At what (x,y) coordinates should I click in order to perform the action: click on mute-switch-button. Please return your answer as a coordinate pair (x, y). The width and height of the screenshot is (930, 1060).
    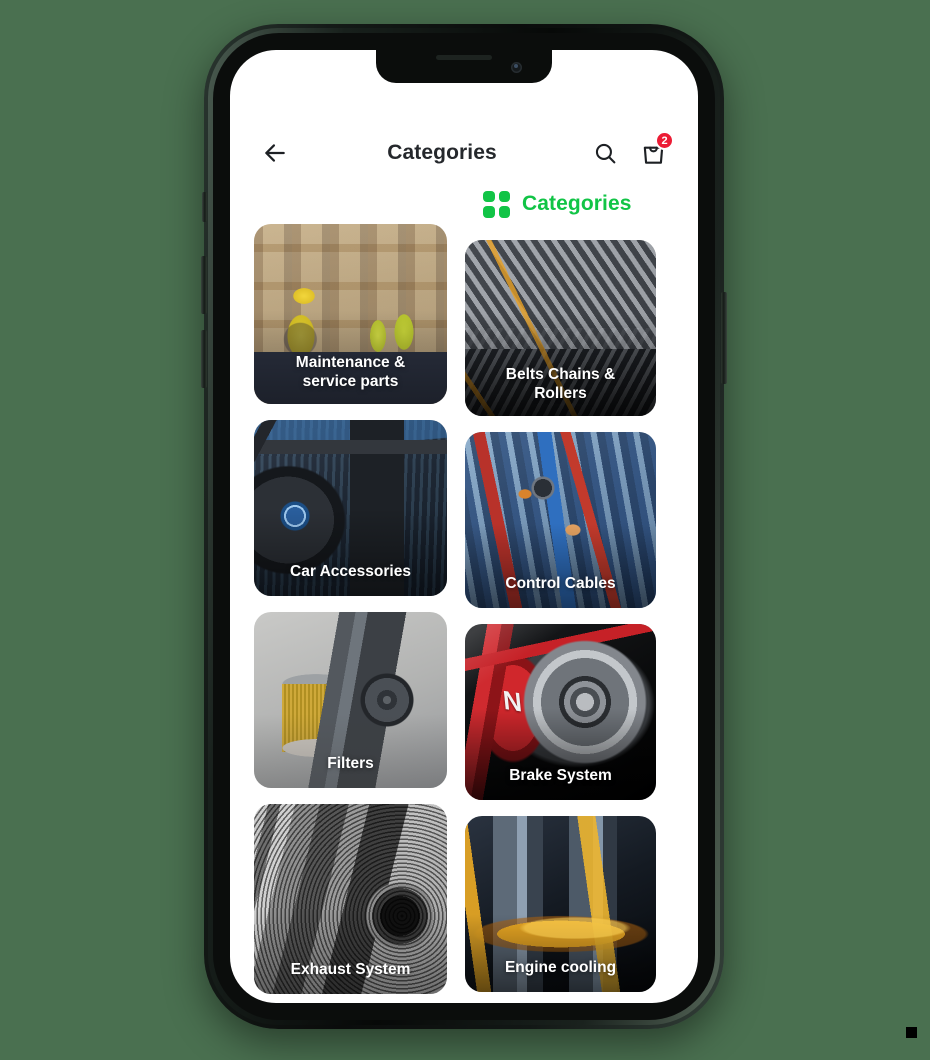
    Looking at the image, I should click on (204, 207).